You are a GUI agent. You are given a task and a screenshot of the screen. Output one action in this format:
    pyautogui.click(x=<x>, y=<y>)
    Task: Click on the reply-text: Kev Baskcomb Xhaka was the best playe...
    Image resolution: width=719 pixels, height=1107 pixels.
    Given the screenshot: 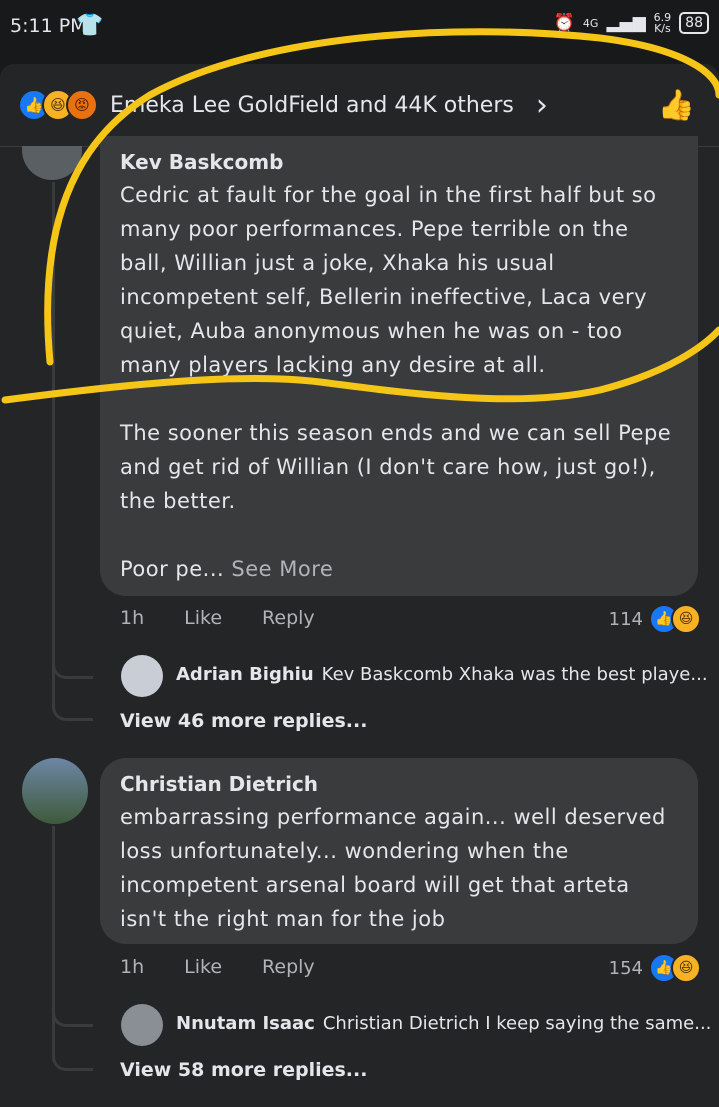 What is the action you would take?
    pyautogui.click(x=514, y=674)
    